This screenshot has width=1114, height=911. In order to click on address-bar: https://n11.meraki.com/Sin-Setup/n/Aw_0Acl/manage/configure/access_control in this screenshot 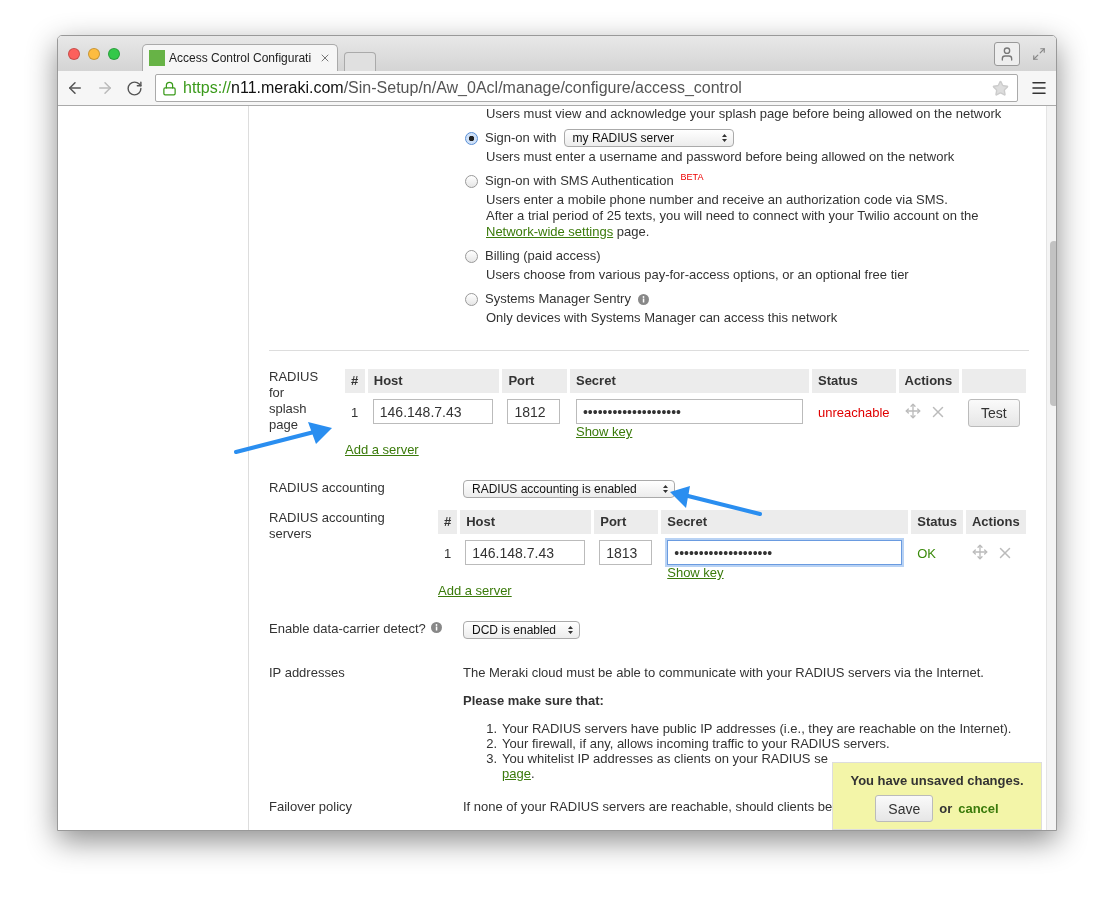, I will do `click(586, 88)`.